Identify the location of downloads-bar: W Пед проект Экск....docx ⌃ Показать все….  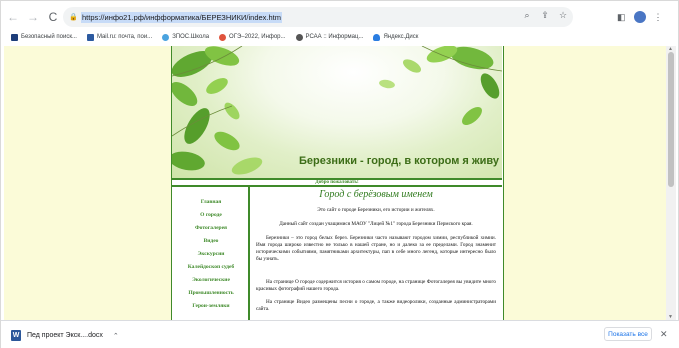
(340, 334).